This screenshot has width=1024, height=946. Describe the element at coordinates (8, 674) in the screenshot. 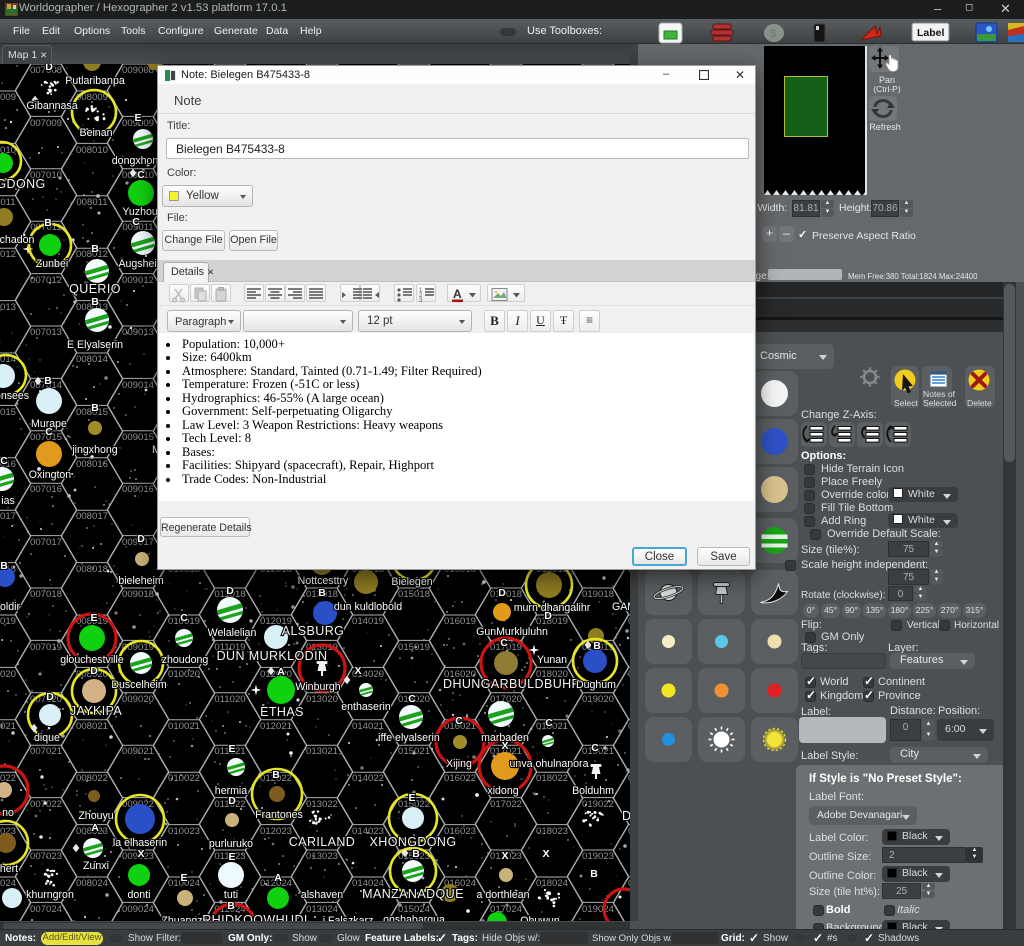

I see `svg-text: 006020` at that location.